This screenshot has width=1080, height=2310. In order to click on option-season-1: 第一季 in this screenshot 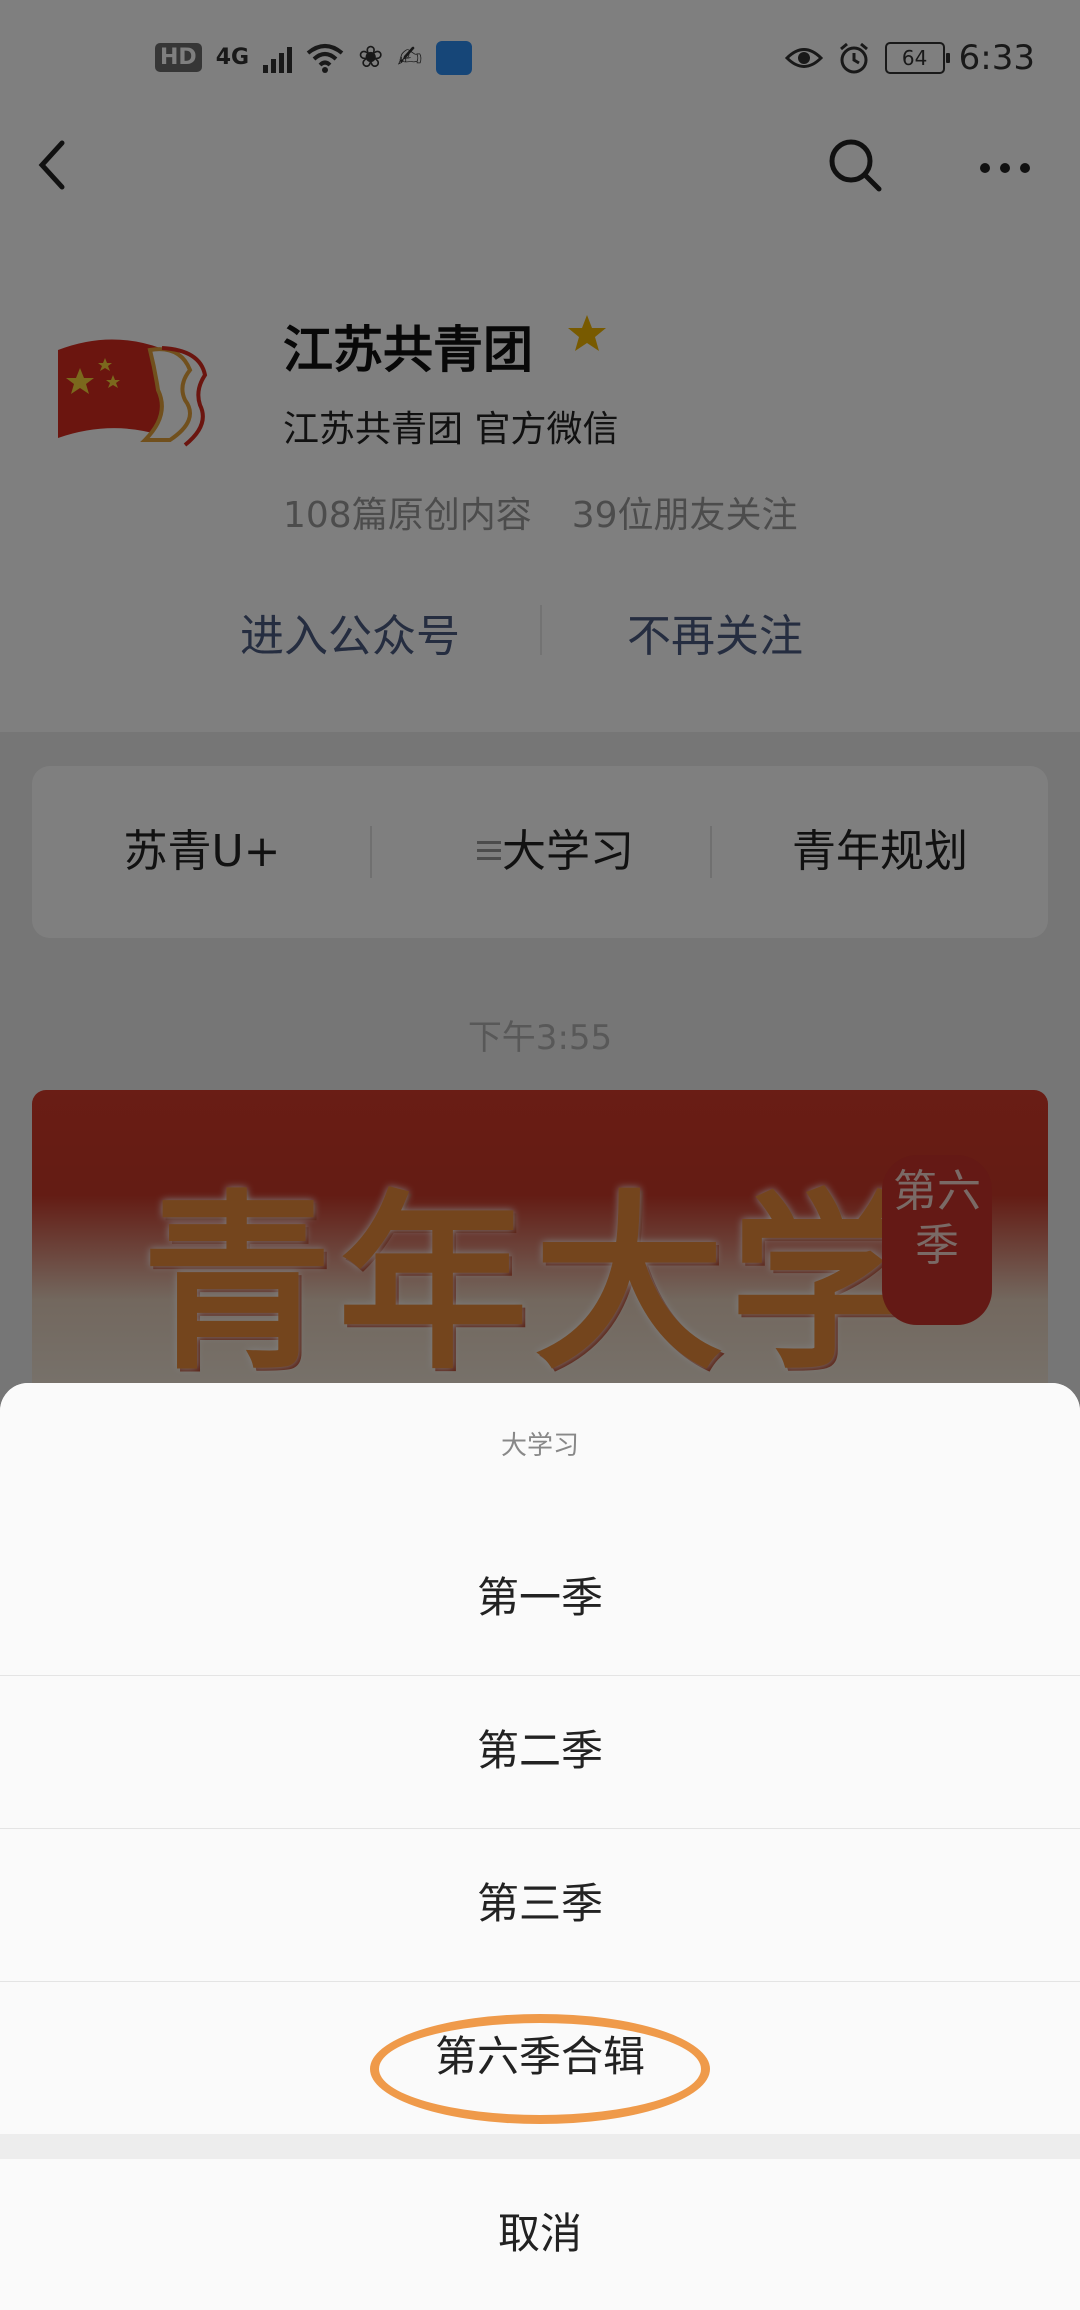, I will do `click(540, 1599)`.